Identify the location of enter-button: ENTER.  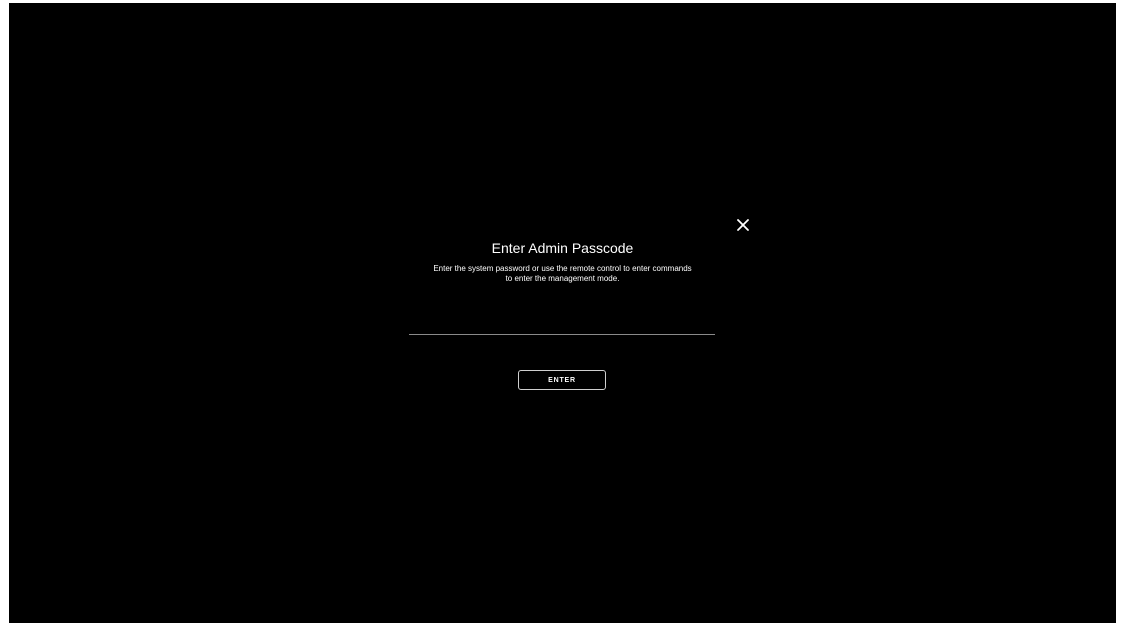
(562, 380).